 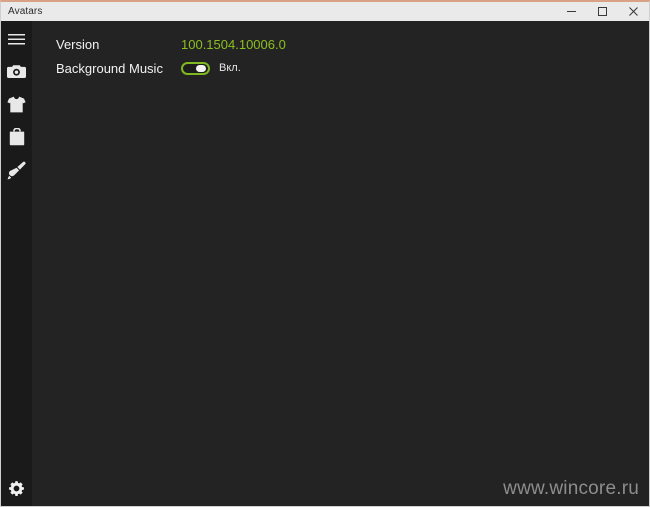 I want to click on close-button, so click(x=633, y=11).